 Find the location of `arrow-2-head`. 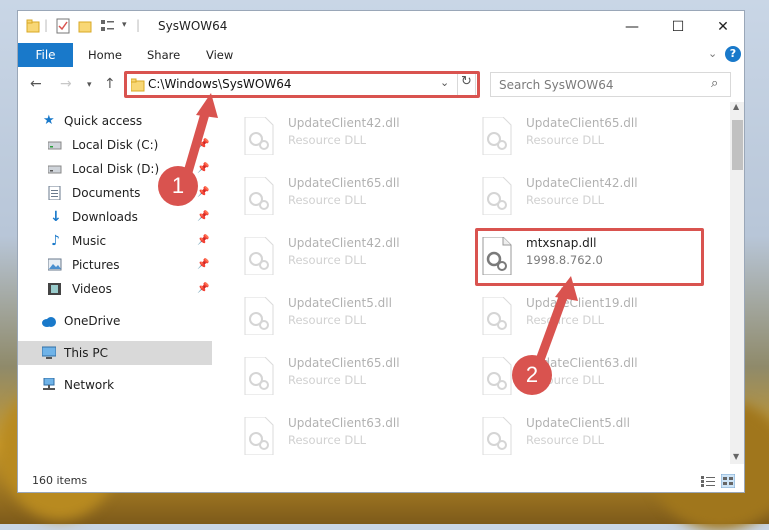

arrow-2-head is located at coordinates (566, 288).